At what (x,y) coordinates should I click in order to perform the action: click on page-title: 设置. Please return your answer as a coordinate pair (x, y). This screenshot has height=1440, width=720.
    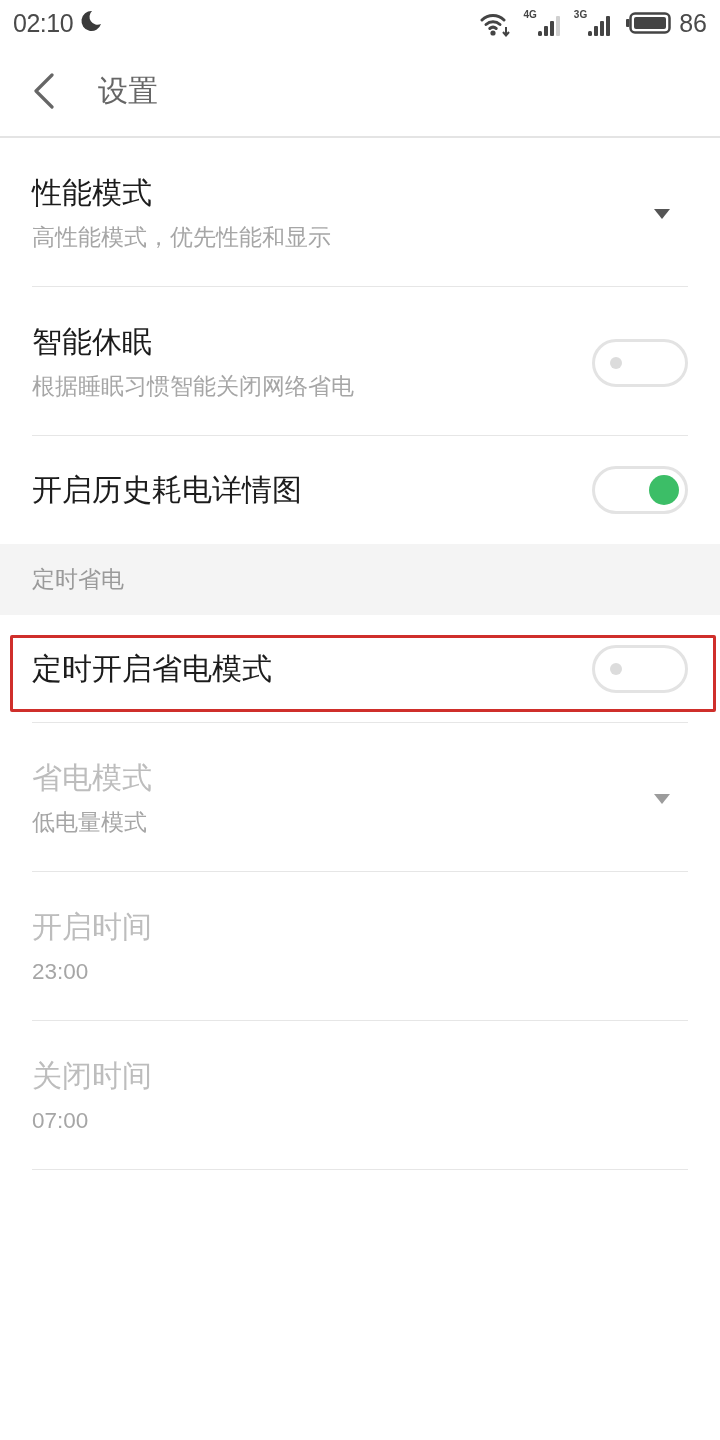
    Looking at the image, I should click on (128, 90).